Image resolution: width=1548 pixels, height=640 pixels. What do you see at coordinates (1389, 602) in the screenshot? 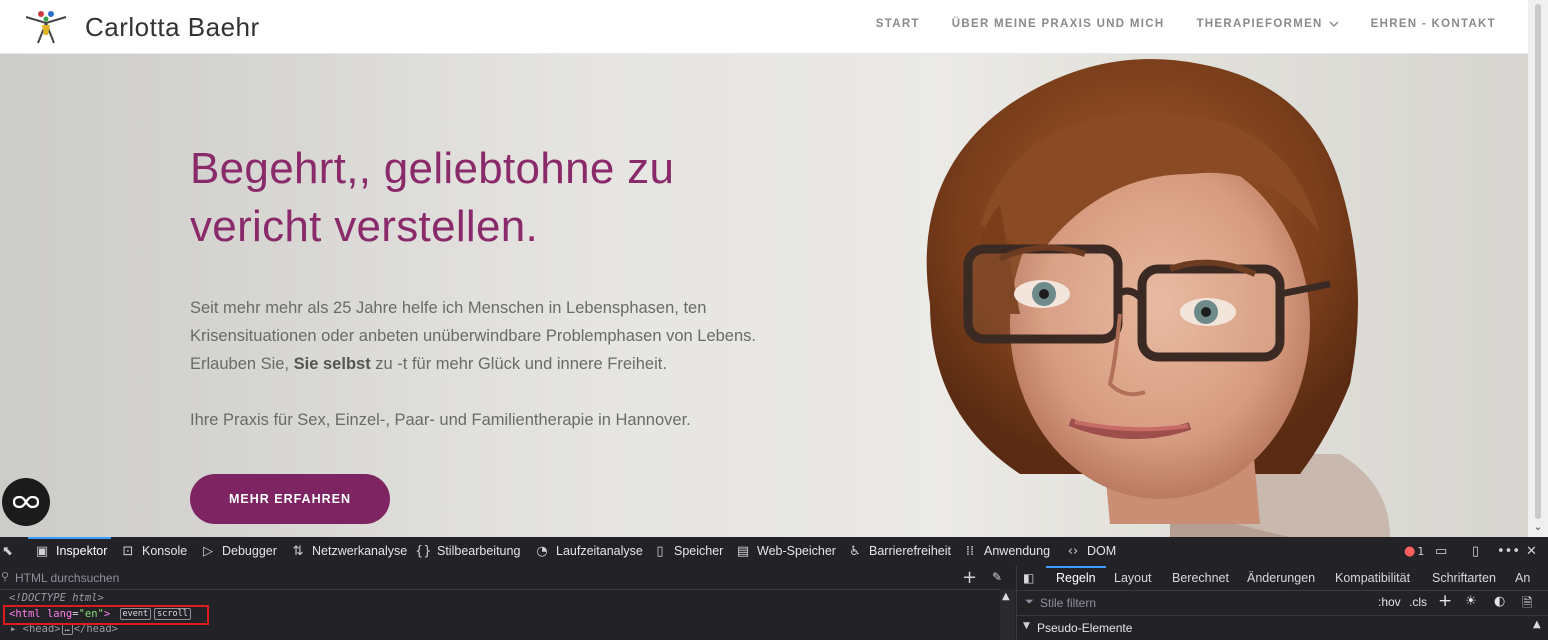
I see `hov-toggle: :hov` at bounding box center [1389, 602].